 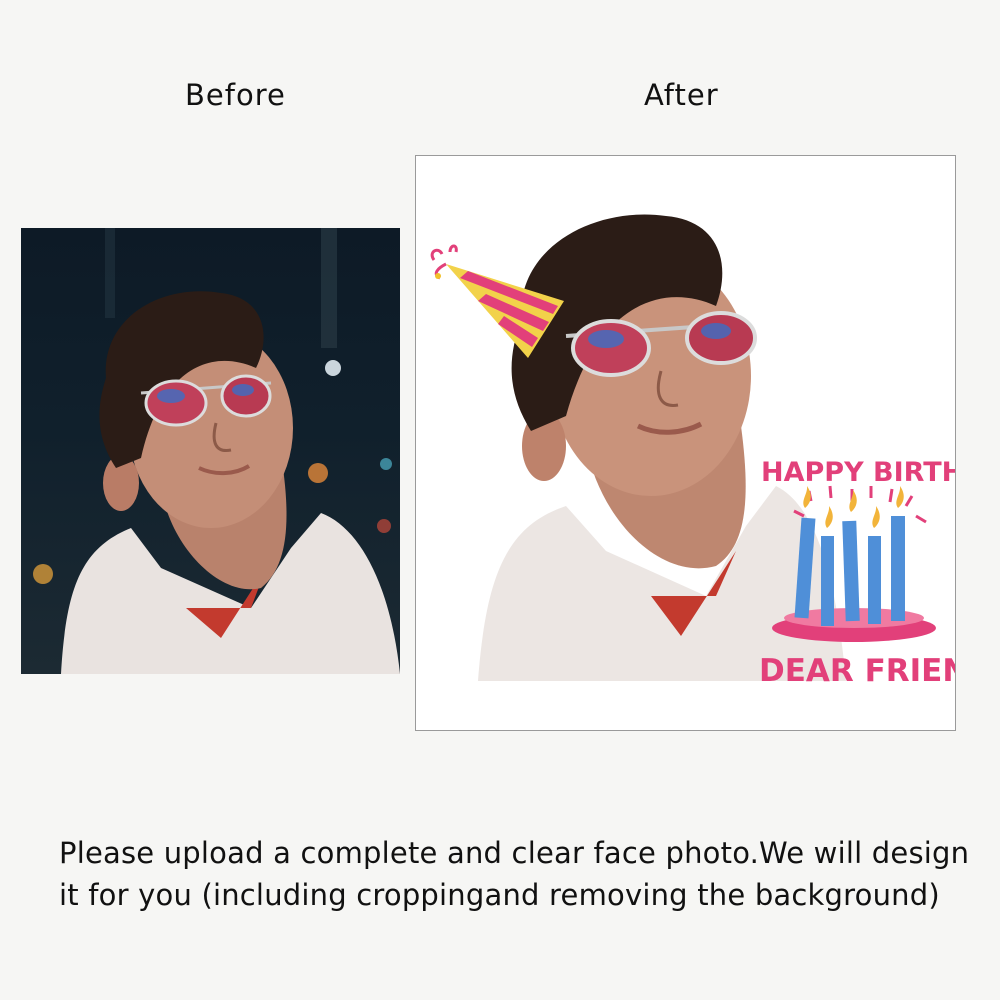 What do you see at coordinates (857, 671) in the screenshot?
I see `birthday-line-2: DEAR FRIEND` at bounding box center [857, 671].